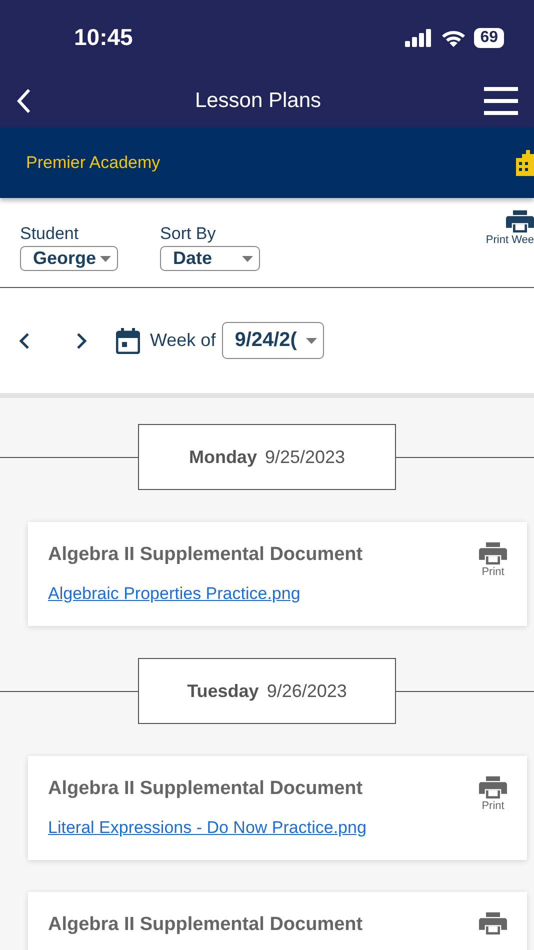 This screenshot has height=950, width=534. What do you see at coordinates (69, 258) in the screenshot?
I see `dropdown: George` at bounding box center [69, 258].